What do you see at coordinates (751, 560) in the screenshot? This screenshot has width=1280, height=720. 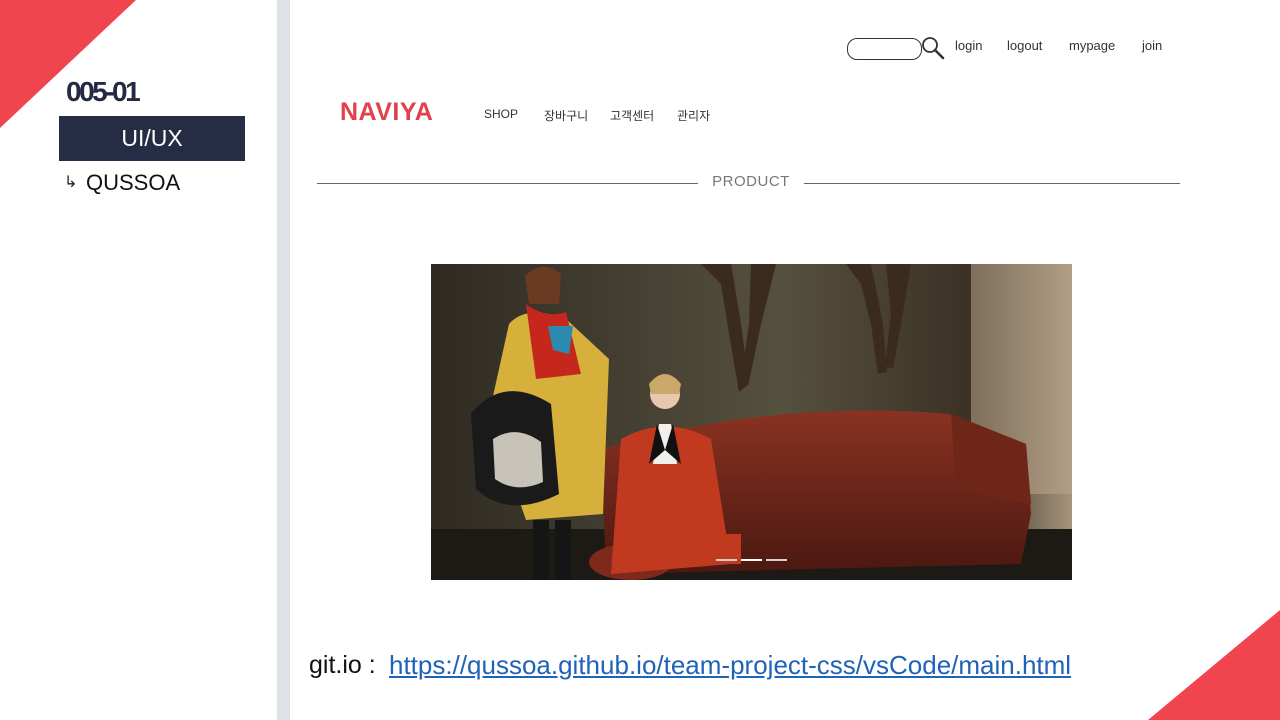 I see `slider-dot-2-active` at bounding box center [751, 560].